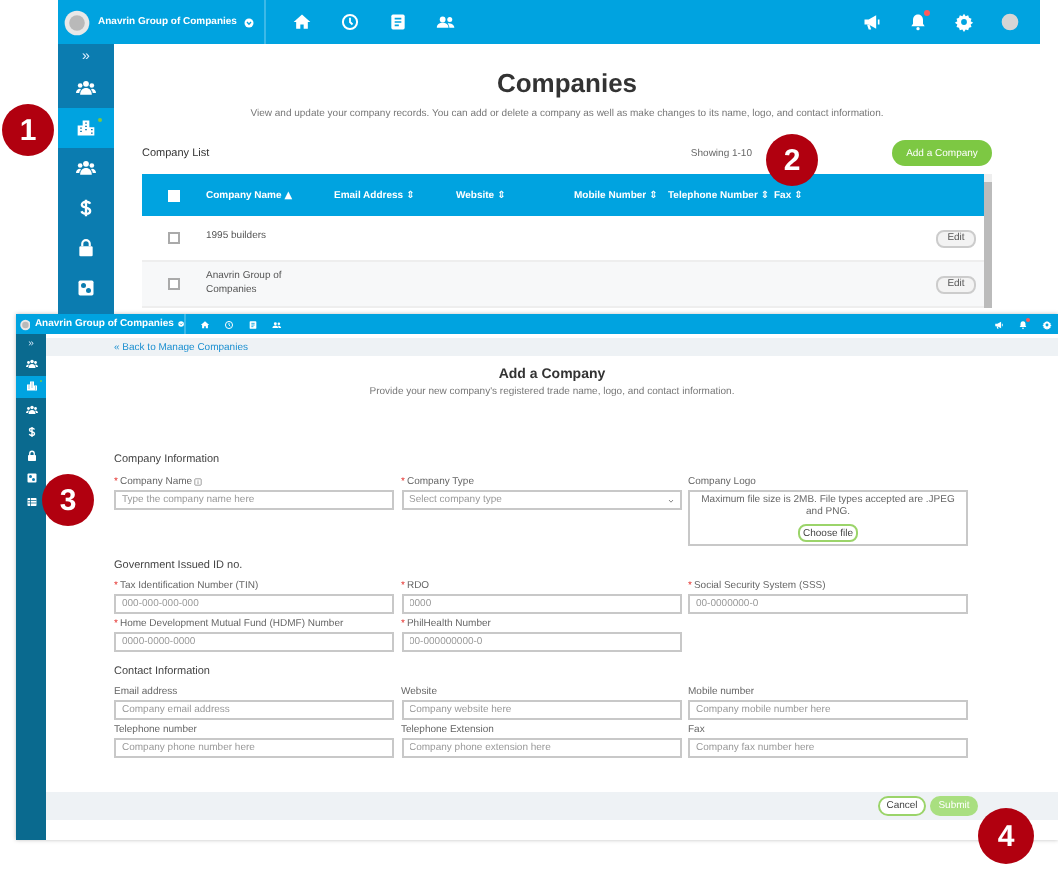 This screenshot has height=870, width=1058. Describe the element at coordinates (28, 130) in the screenshot. I see `step-marker: 1` at that location.